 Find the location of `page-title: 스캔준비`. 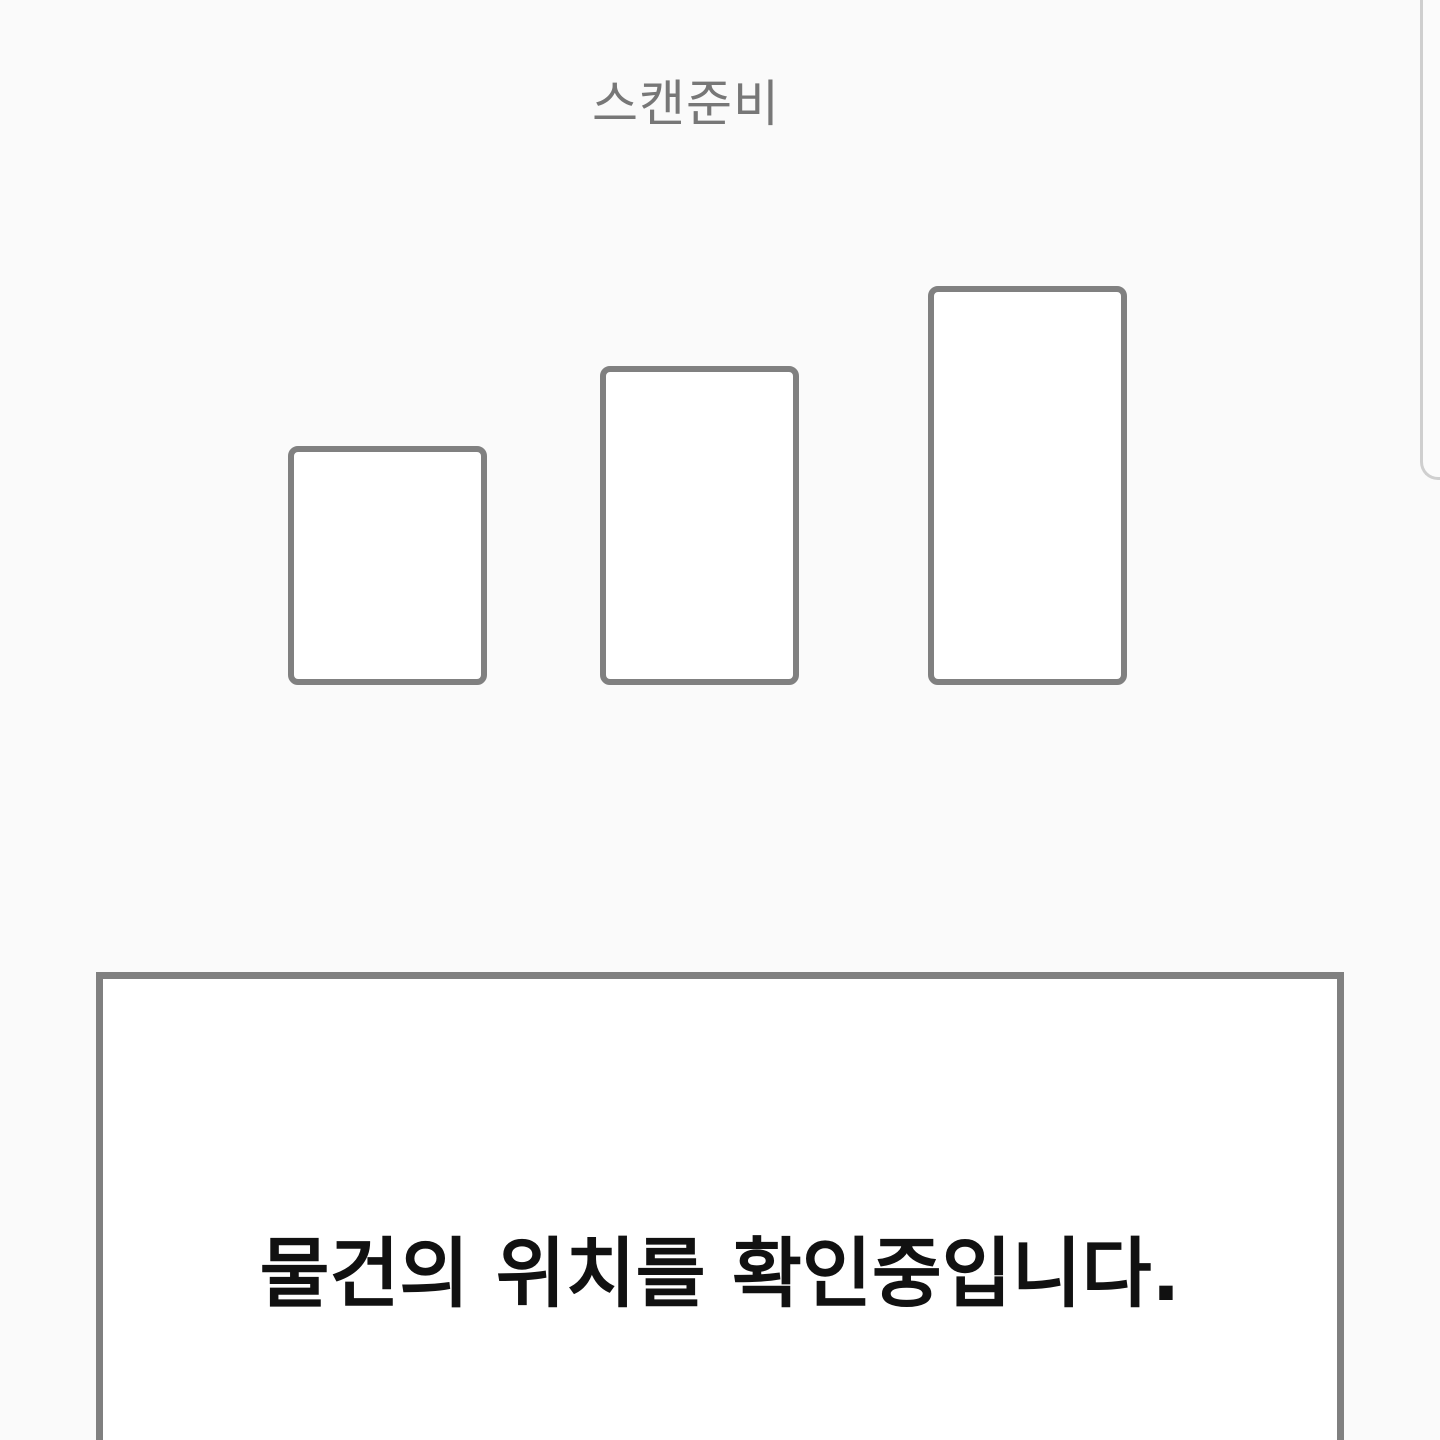

page-title: 스캔준비 is located at coordinates (686, 104).